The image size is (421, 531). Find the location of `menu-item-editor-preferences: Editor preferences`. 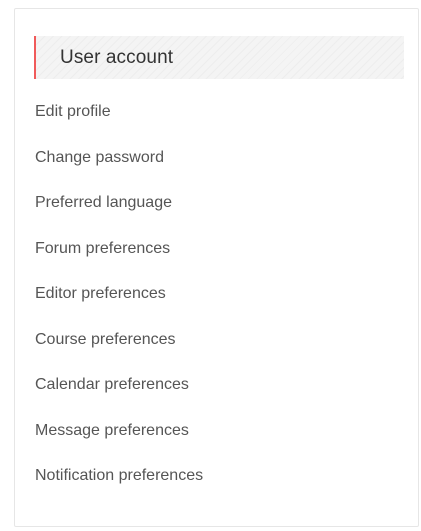

menu-item-editor-preferences: Editor preferences is located at coordinates (119, 307).